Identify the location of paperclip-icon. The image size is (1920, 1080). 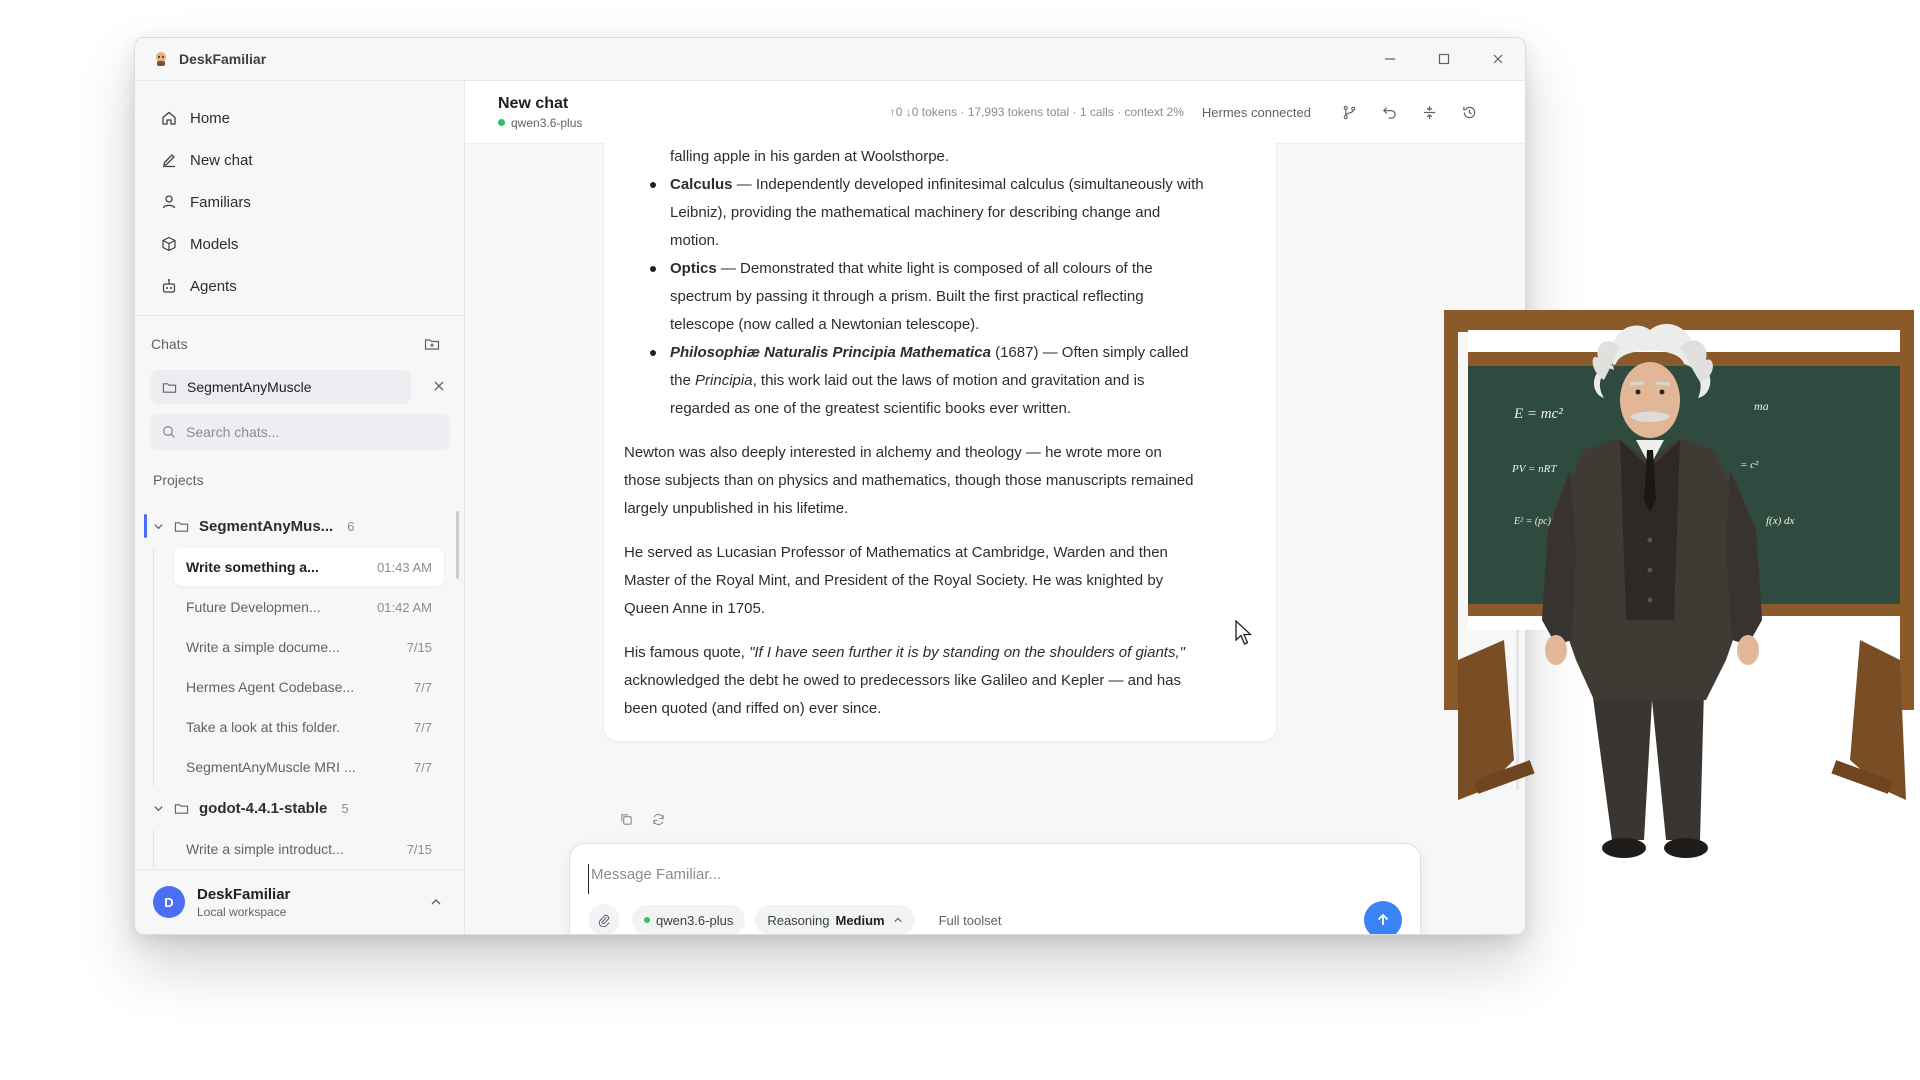
(604, 920).